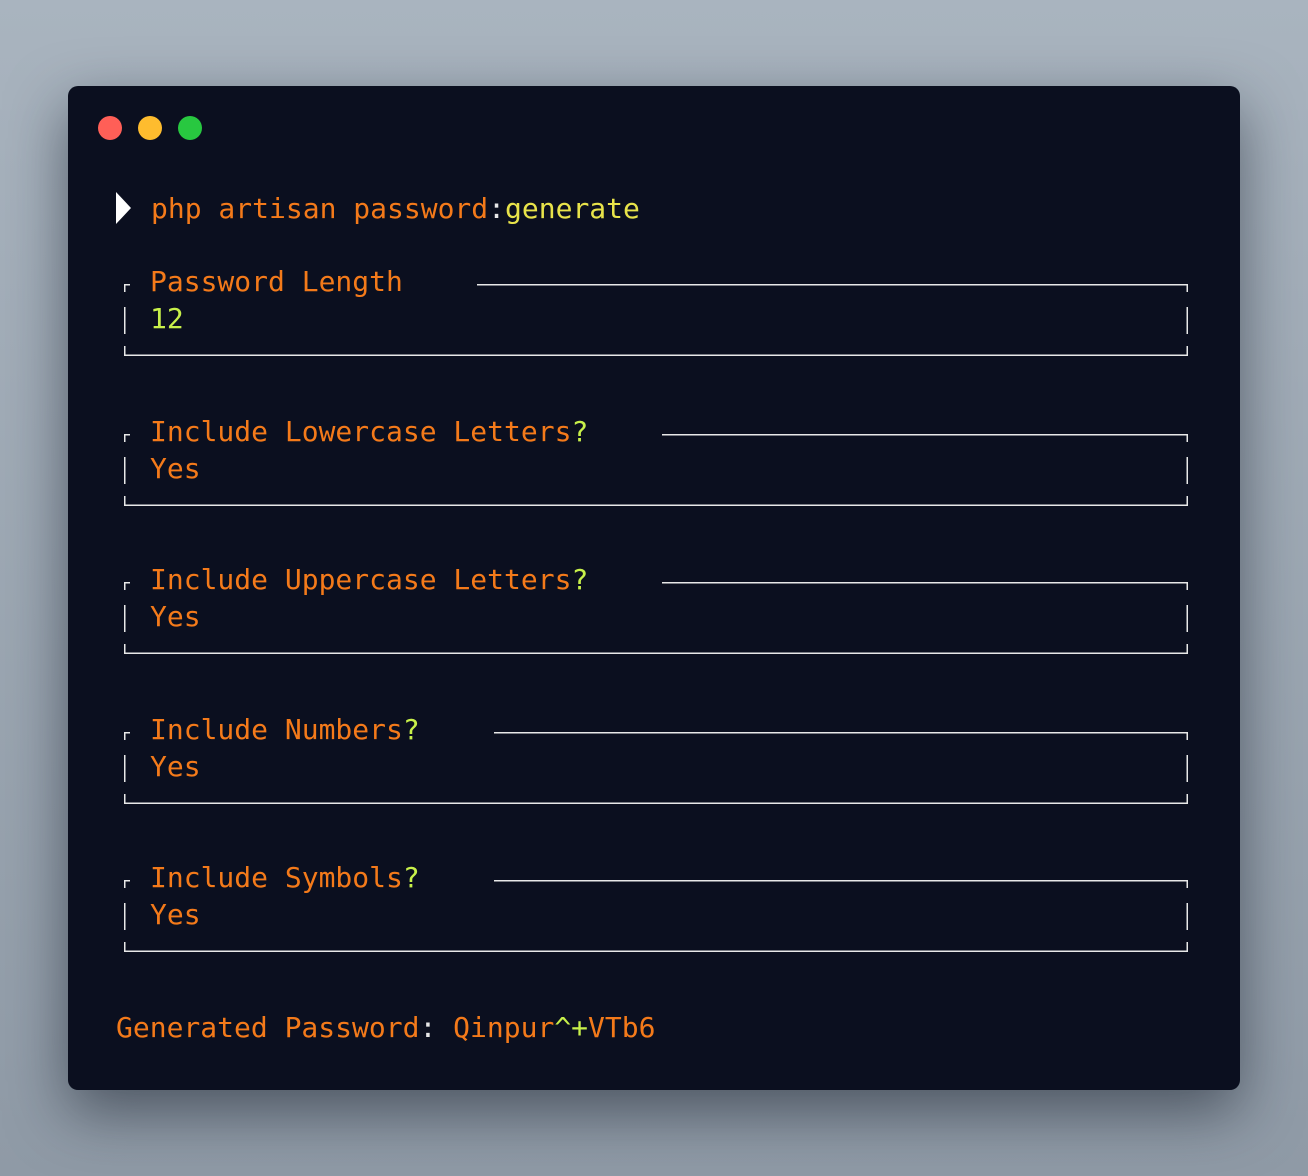 The width and height of the screenshot is (1308, 1176). Describe the element at coordinates (320, 208) in the screenshot. I see `command-text: php artisan password` at that location.